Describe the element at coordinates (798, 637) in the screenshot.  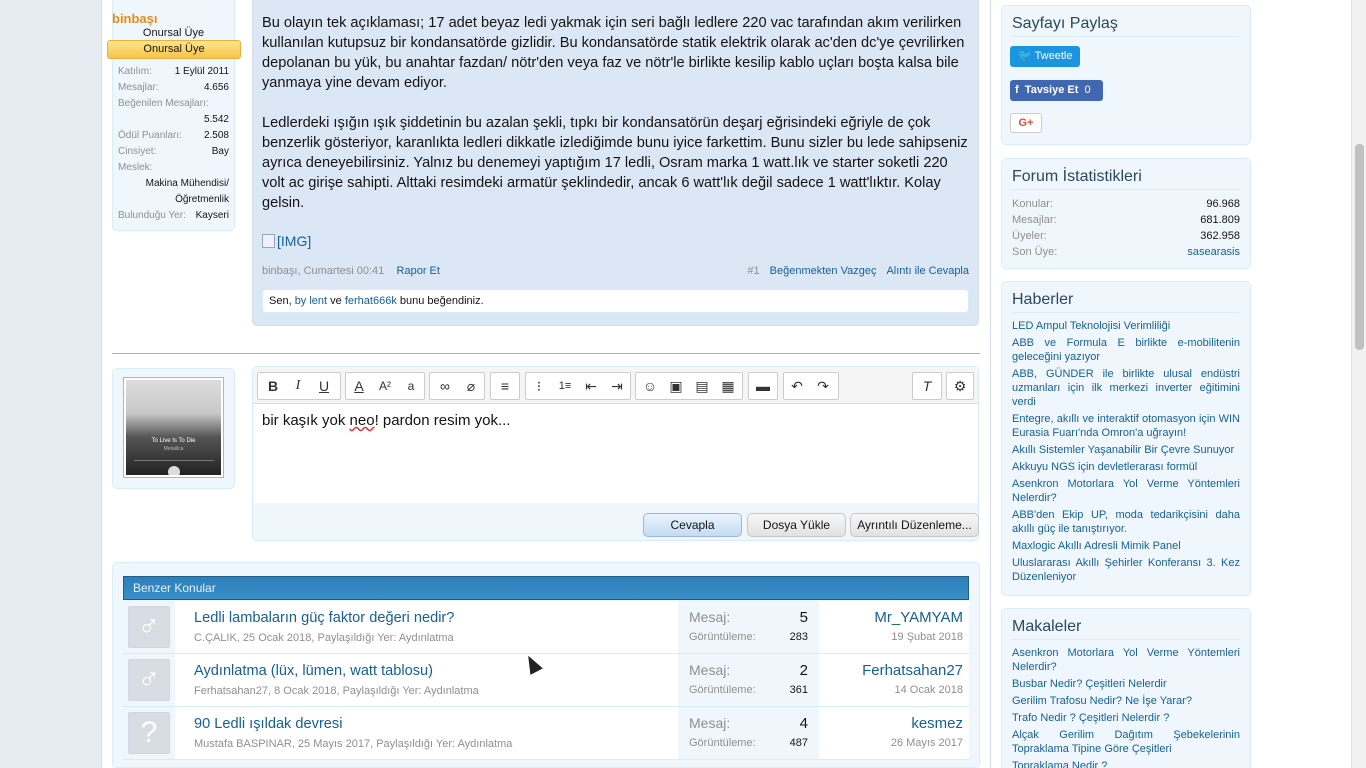
I see `views-count: 283` at that location.